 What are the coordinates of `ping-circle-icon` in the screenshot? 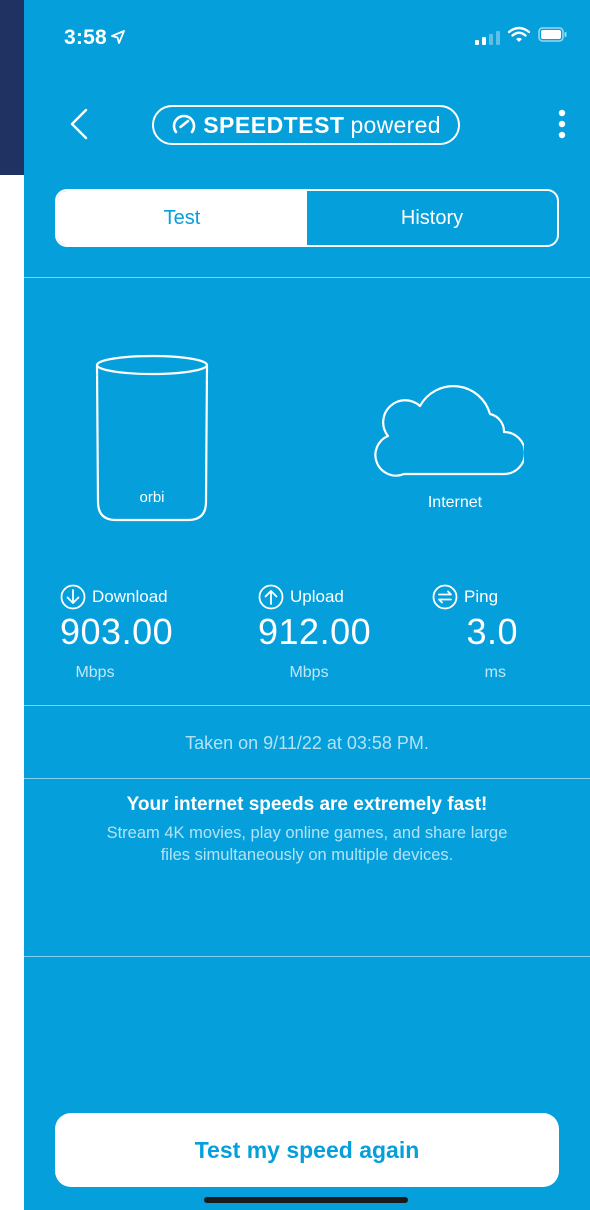 It's located at (445, 597).